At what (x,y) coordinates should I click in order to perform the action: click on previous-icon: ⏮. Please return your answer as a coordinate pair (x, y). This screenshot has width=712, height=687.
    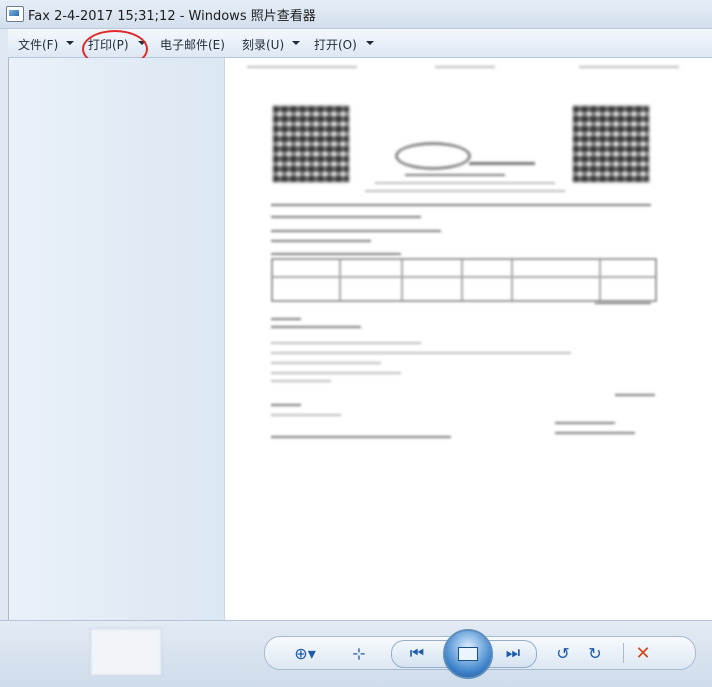
    Looking at the image, I should click on (417, 653).